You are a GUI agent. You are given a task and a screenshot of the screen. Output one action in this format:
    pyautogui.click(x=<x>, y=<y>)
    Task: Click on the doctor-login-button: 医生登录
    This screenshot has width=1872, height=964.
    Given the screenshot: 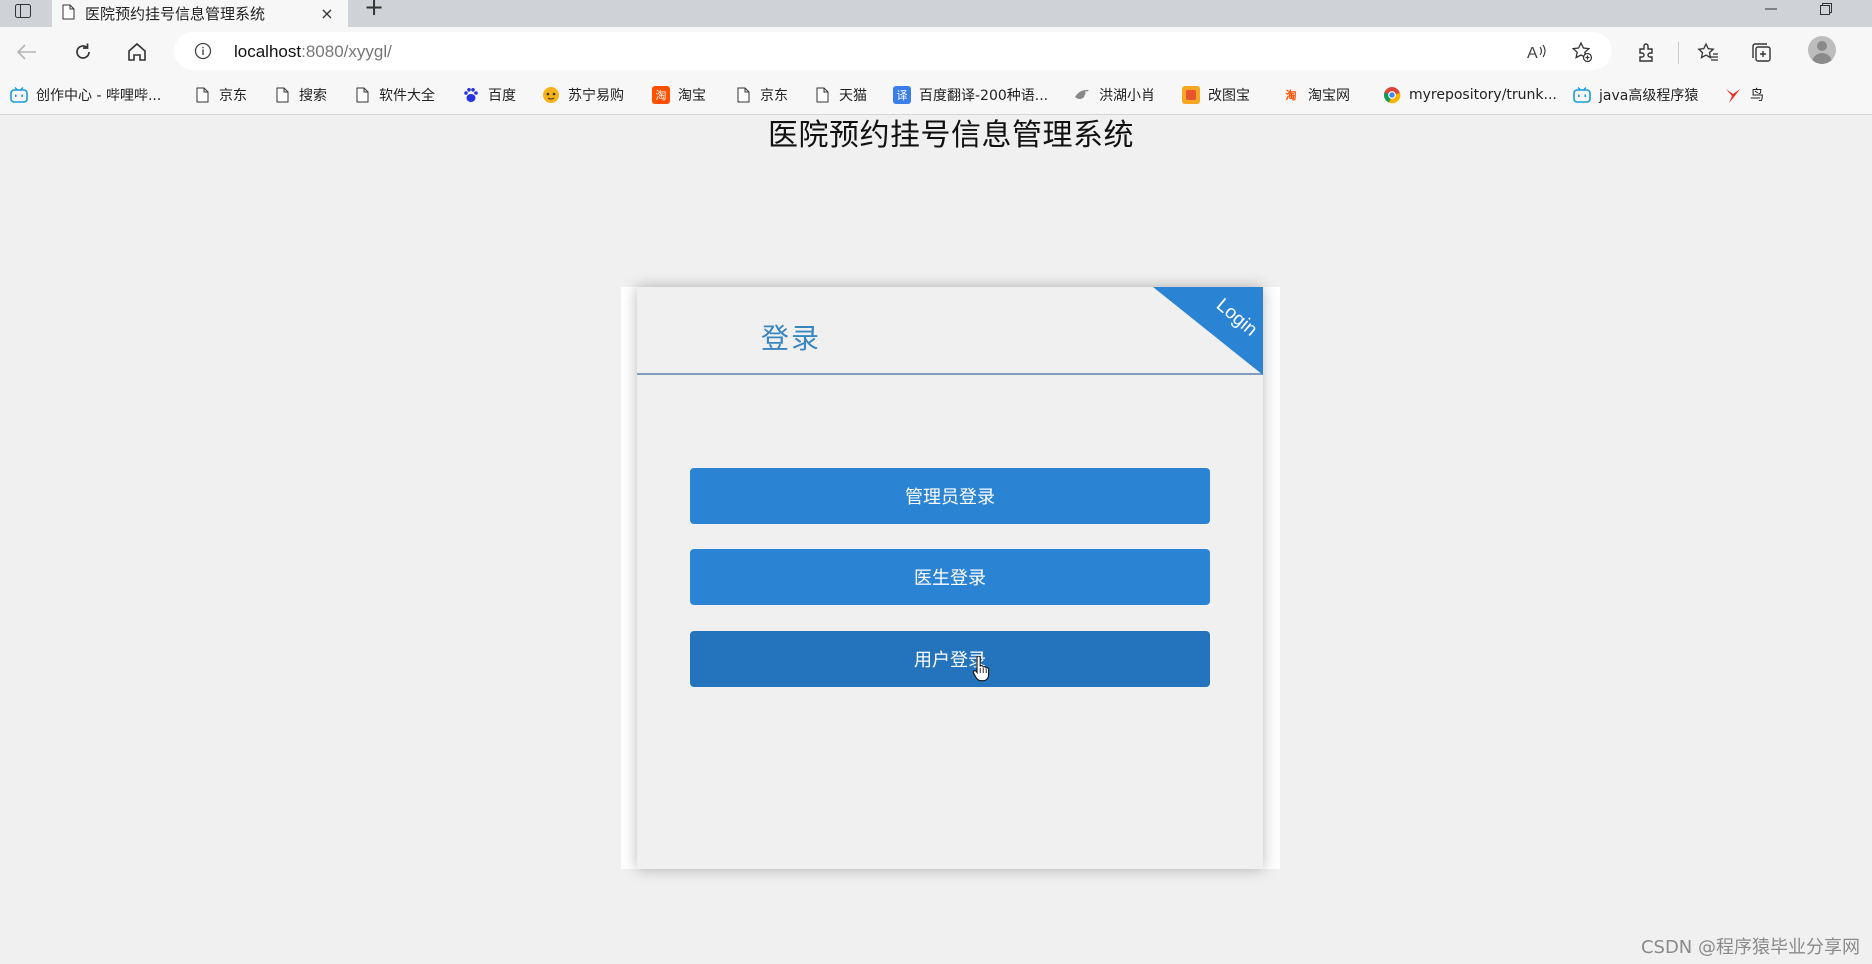 What is the action you would take?
    pyautogui.click(x=950, y=577)
    